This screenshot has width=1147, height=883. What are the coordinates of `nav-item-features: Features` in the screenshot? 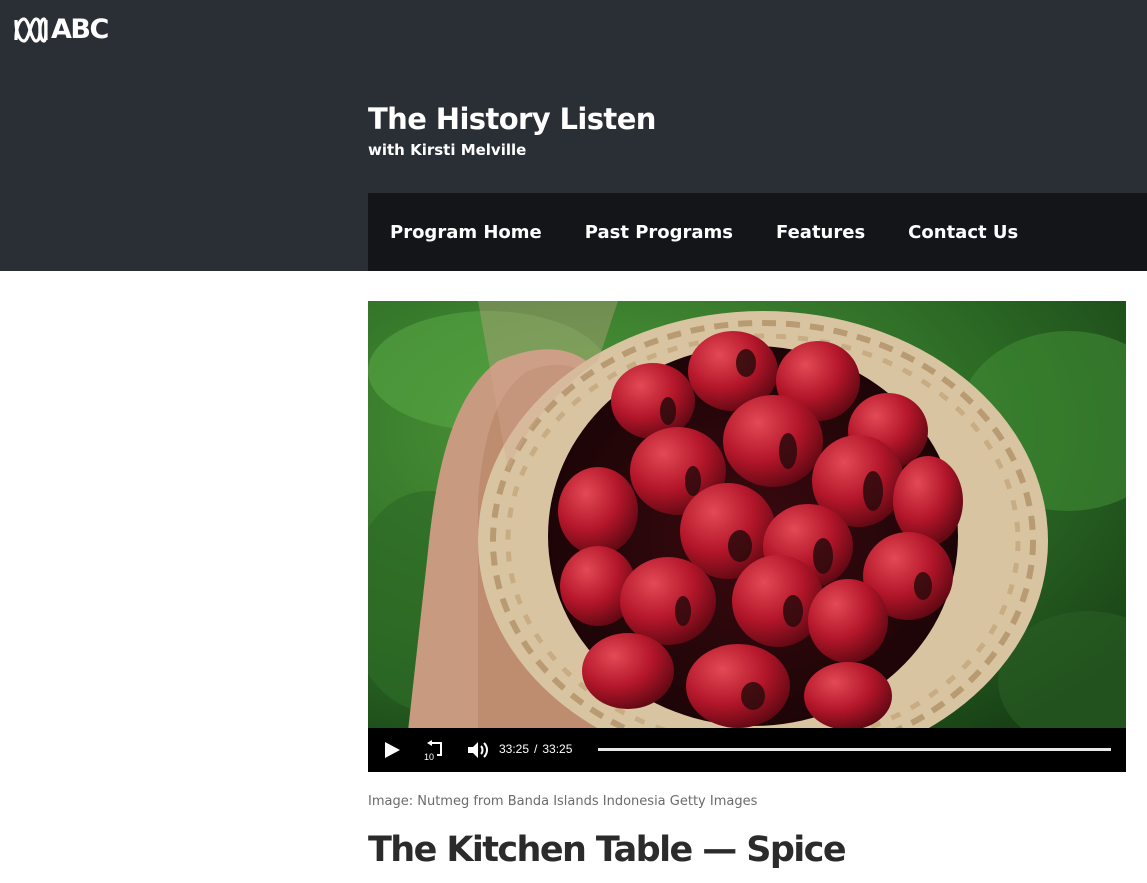 It's located at (820, 232).